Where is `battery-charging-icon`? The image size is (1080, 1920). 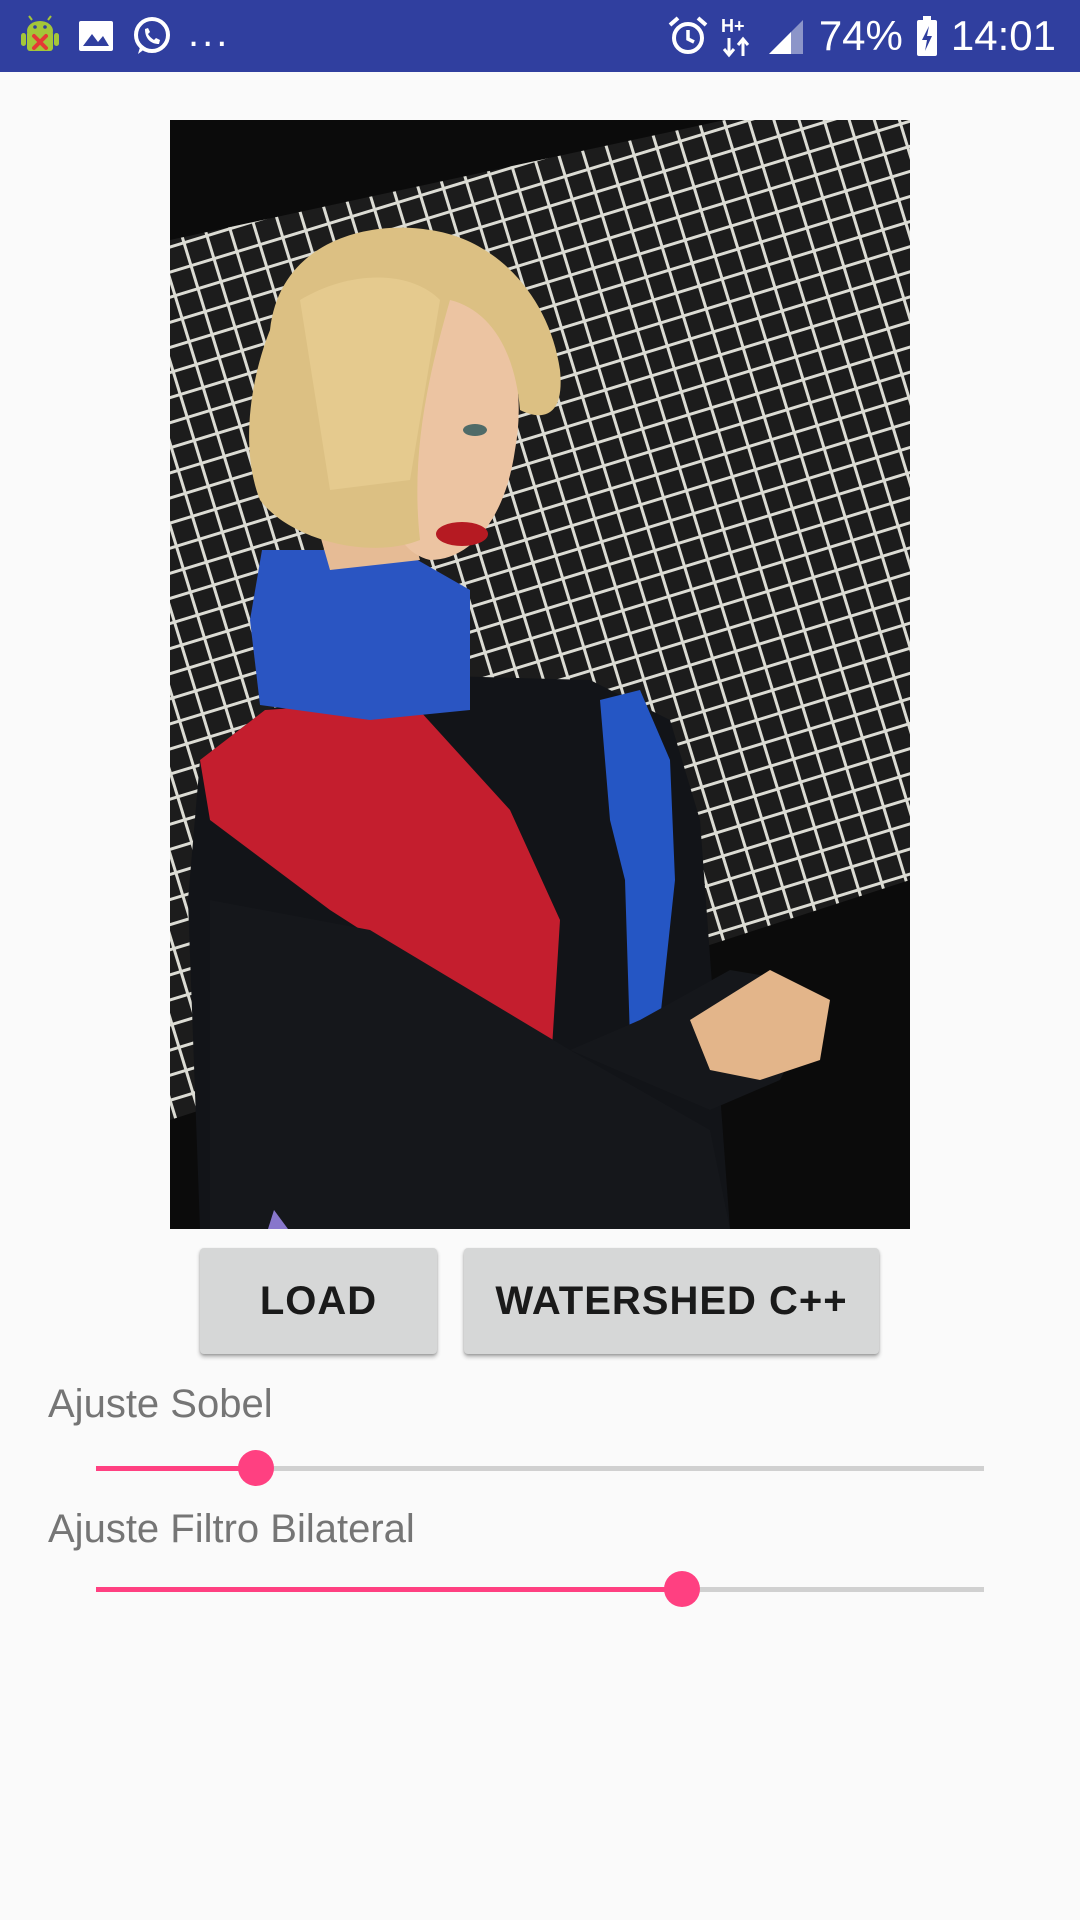
battery-charging-icon is located at coordinates (926, 36).